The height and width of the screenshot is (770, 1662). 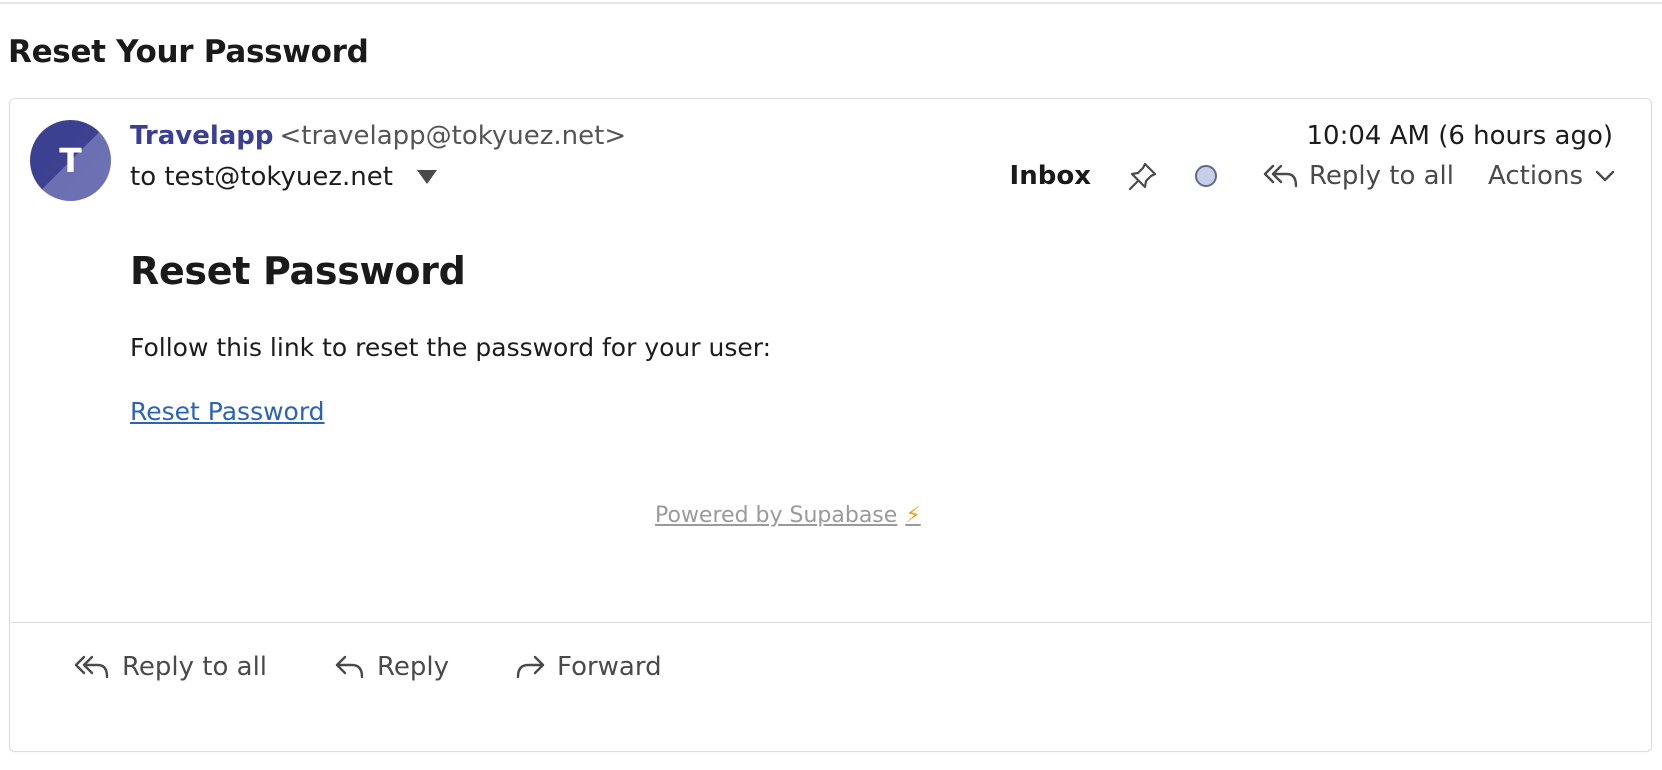 I want to click on footer-divider, so click(x=830, y=622).